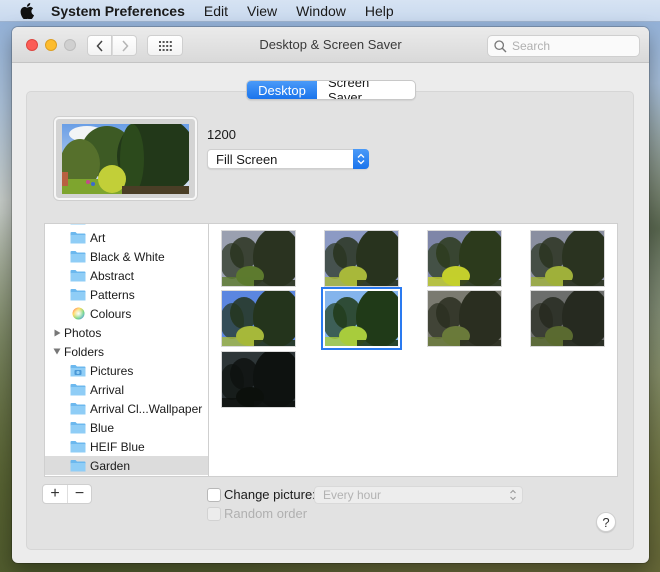 The width and height of the screenshot is (660, 572). Describe the element at coordinates (262, 11) in the screenshot. I see `menu-view: View` at that location.